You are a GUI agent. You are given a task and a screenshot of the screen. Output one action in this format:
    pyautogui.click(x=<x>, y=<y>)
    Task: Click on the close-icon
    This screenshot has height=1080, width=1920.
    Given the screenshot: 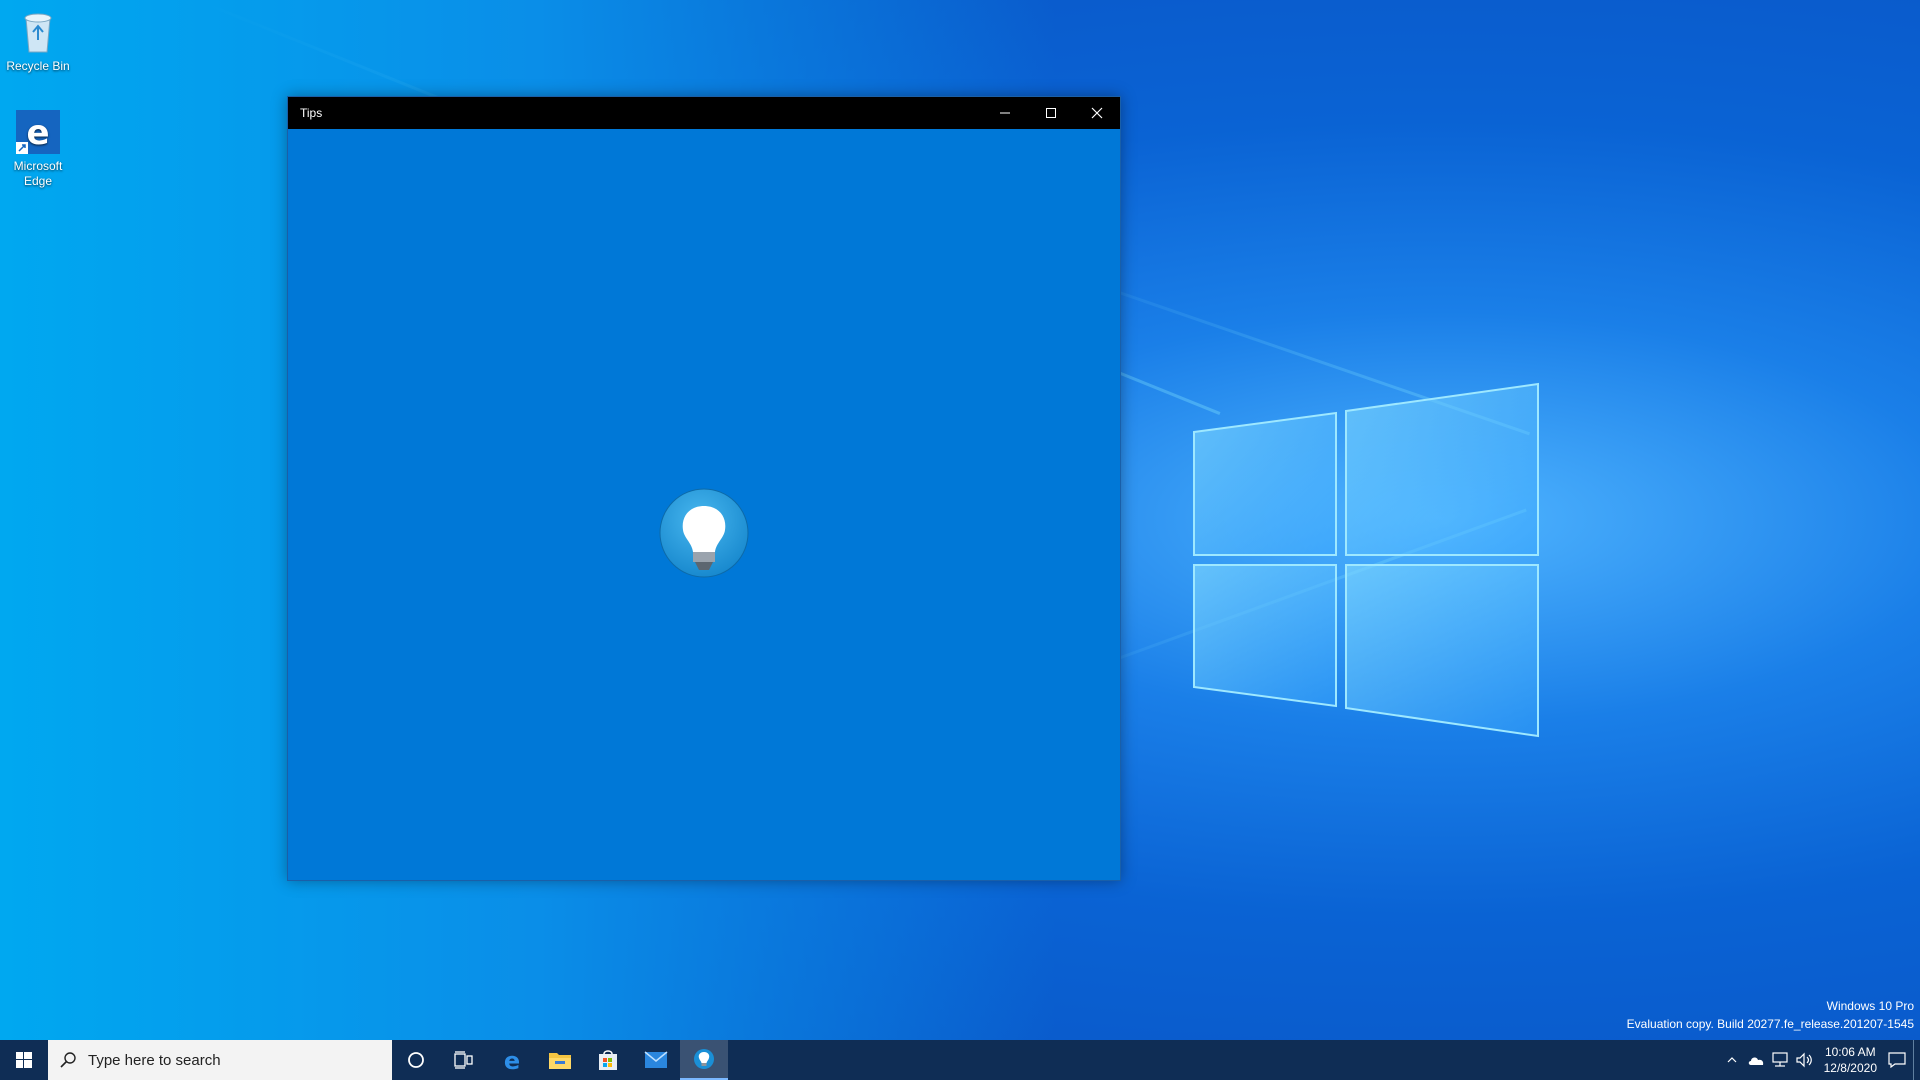 What is the action you would take?
    pyautogui.click(x=1097, y=113)
    